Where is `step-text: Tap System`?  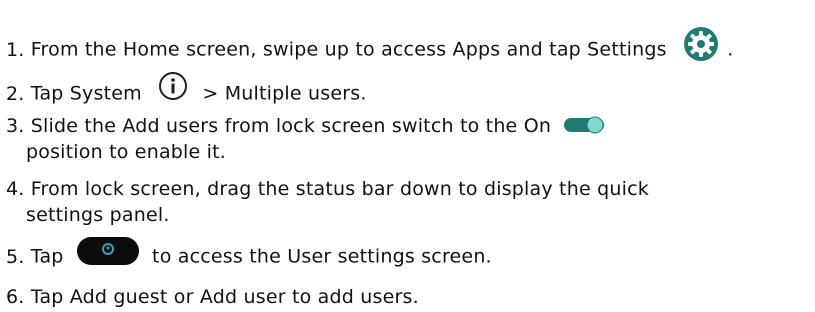
step-text: Tap System is located at coordinates (86, 93).